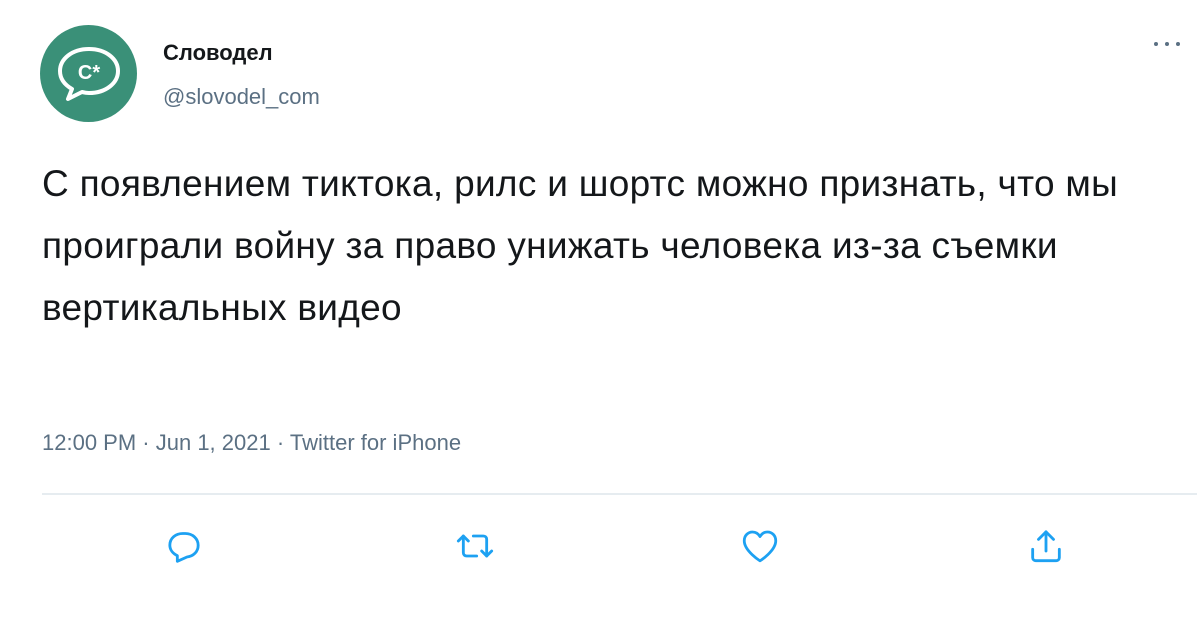  I want to click on share-icon, so click(1046, 546).